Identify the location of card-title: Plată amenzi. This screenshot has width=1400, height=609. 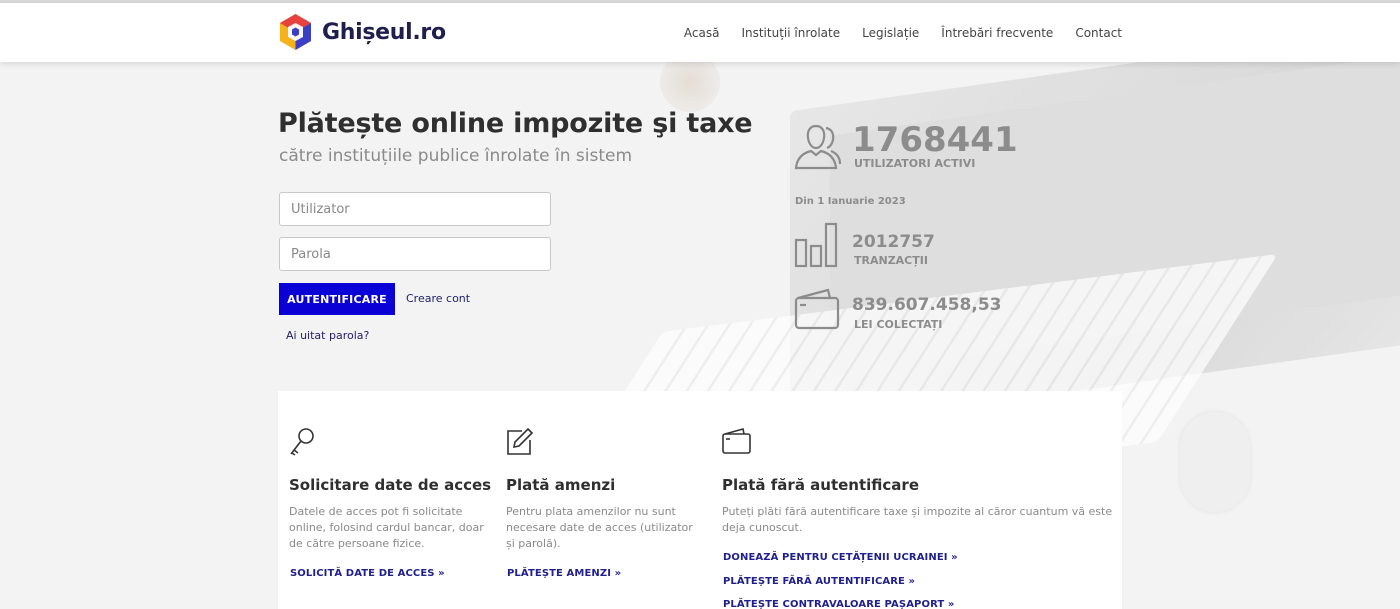
(561, 485).